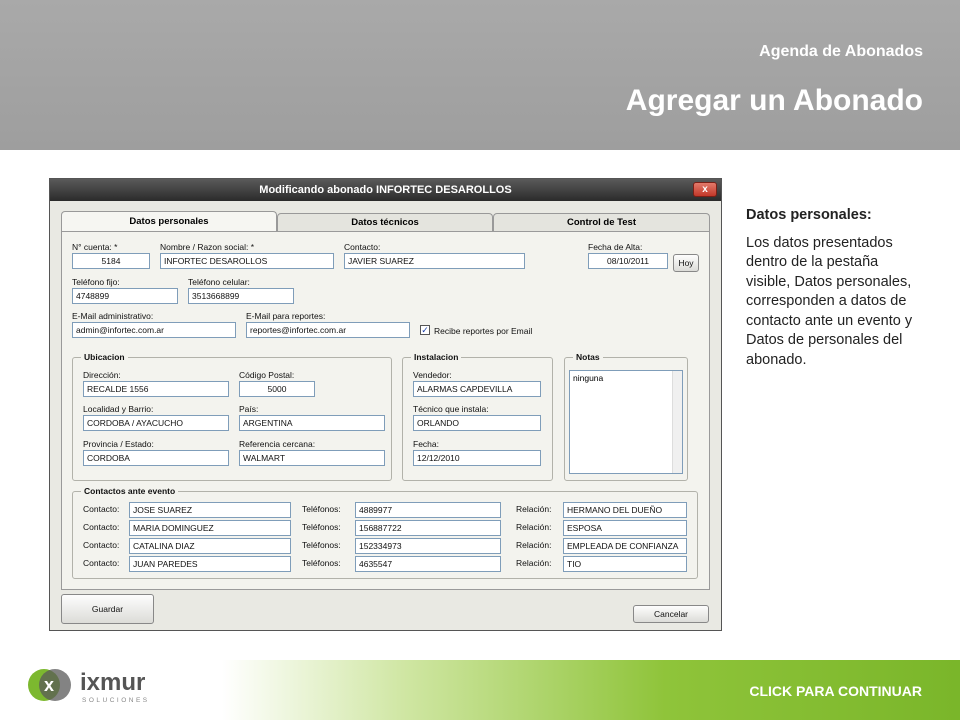 Image resolution: width=960 pixels, height=720 pixels. What do you see at coordinates (210, 510) in the screenshot?
I see `contacto-nombre-field: JOSE SUAREZ` at bounding box center [210, 510].